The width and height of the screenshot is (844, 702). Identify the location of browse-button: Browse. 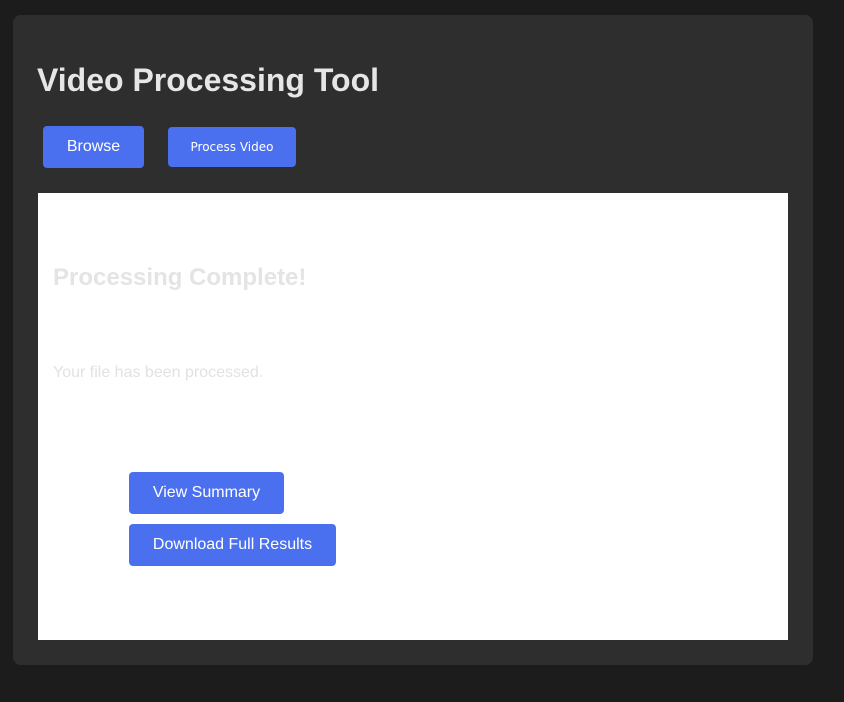
(93, 147).